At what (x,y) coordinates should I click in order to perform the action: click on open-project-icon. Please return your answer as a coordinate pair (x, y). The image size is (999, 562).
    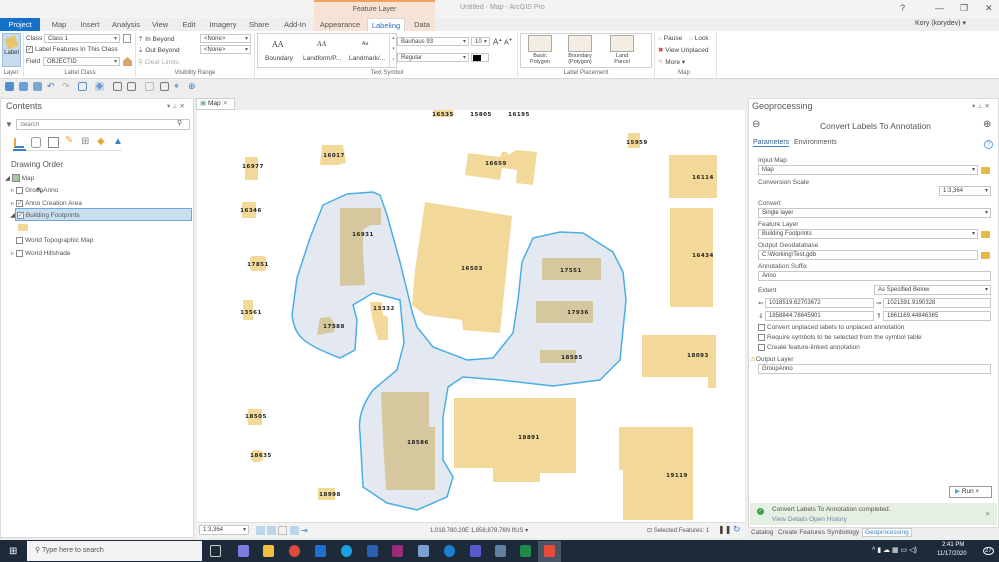
    Looking at the image, I should click on (23, 86).